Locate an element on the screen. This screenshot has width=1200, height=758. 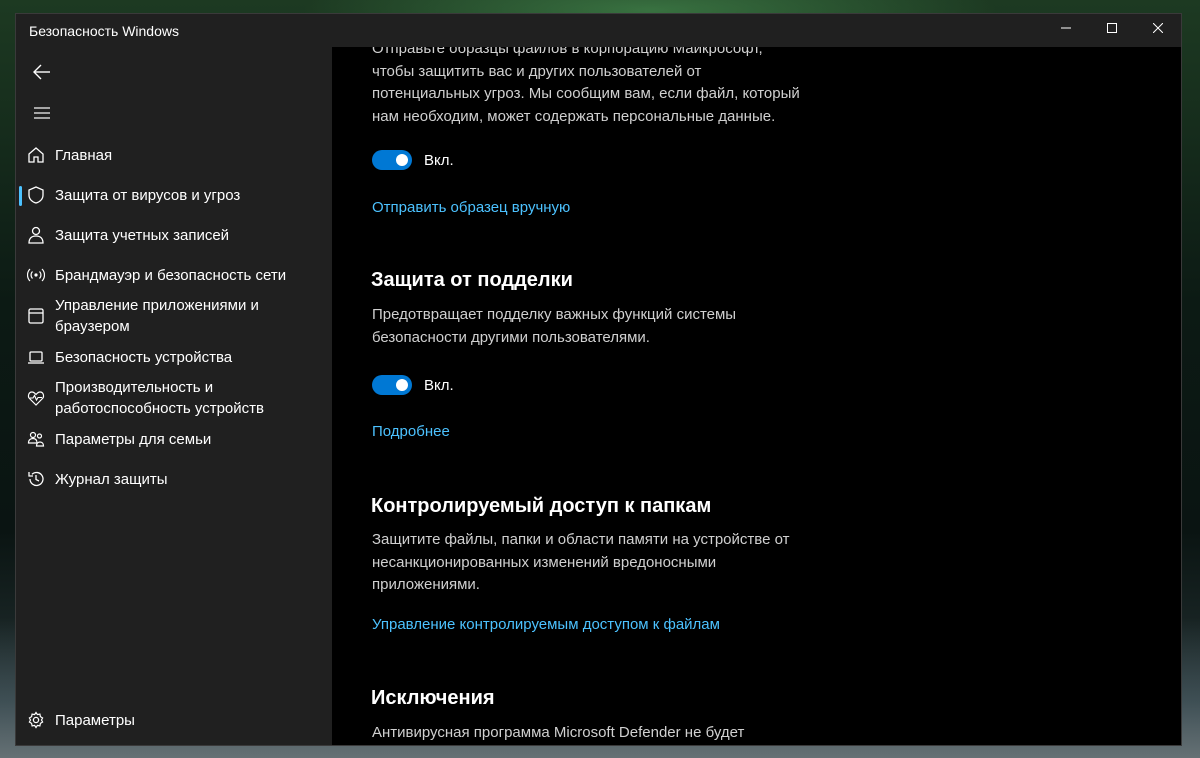
person-icon is located at coordinates (36, 235).